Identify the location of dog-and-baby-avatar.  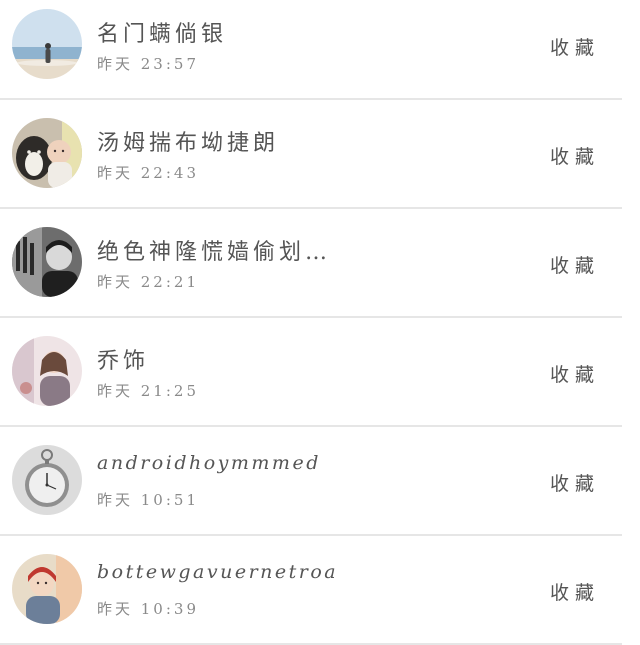
(47, 153).